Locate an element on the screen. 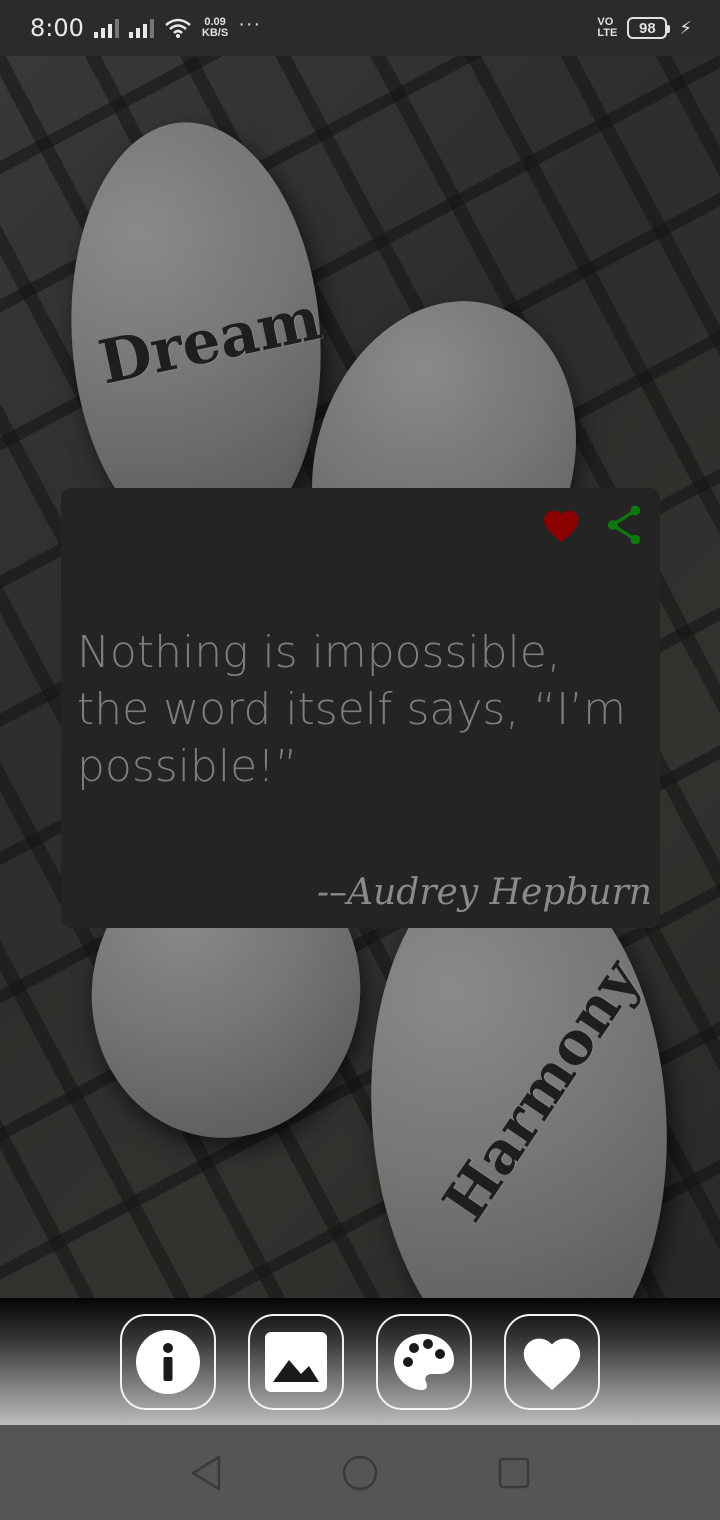 The image size is (720, 1520). quote-author: -–Audrey Hepburn is located at coordinates (484, 892).